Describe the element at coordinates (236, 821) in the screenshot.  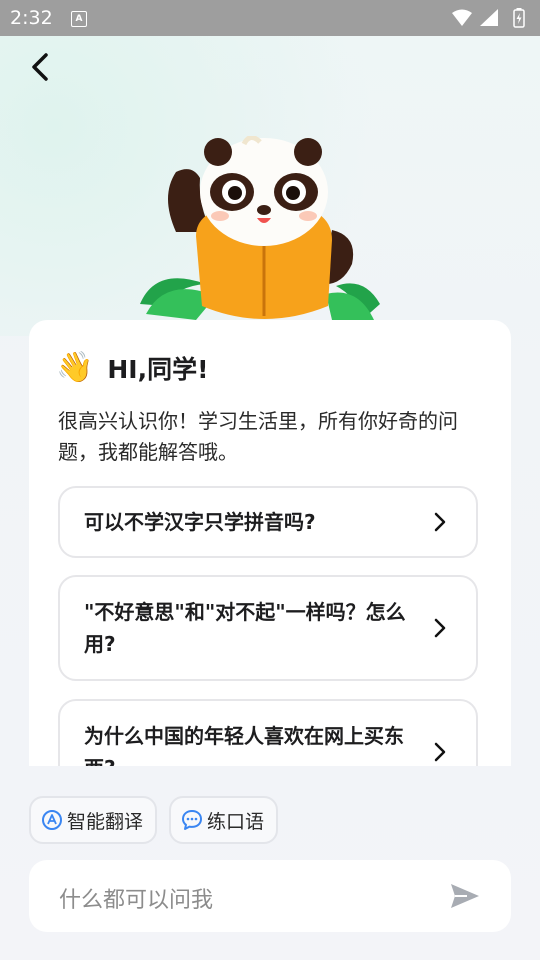
I see `speaking-practice-label: 练口语` at that location.